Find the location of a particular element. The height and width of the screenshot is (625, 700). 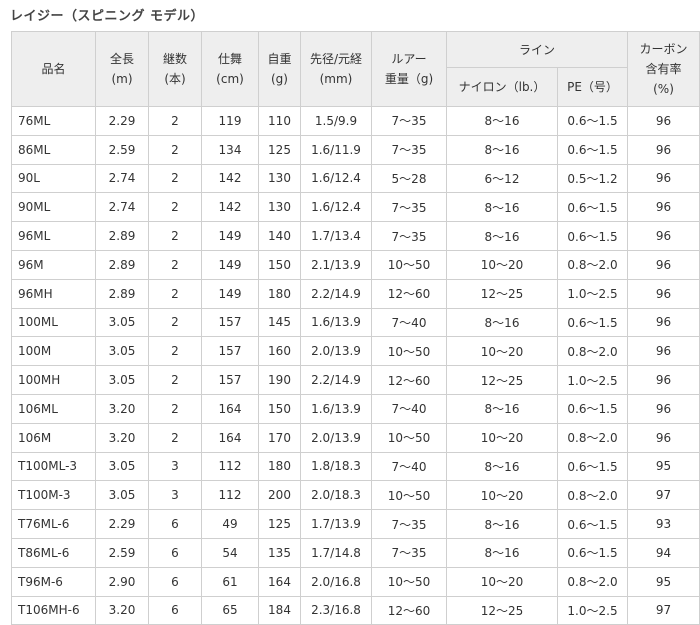

header-nylon: ナイロン（lb.） is located at coordinates (502, 87).